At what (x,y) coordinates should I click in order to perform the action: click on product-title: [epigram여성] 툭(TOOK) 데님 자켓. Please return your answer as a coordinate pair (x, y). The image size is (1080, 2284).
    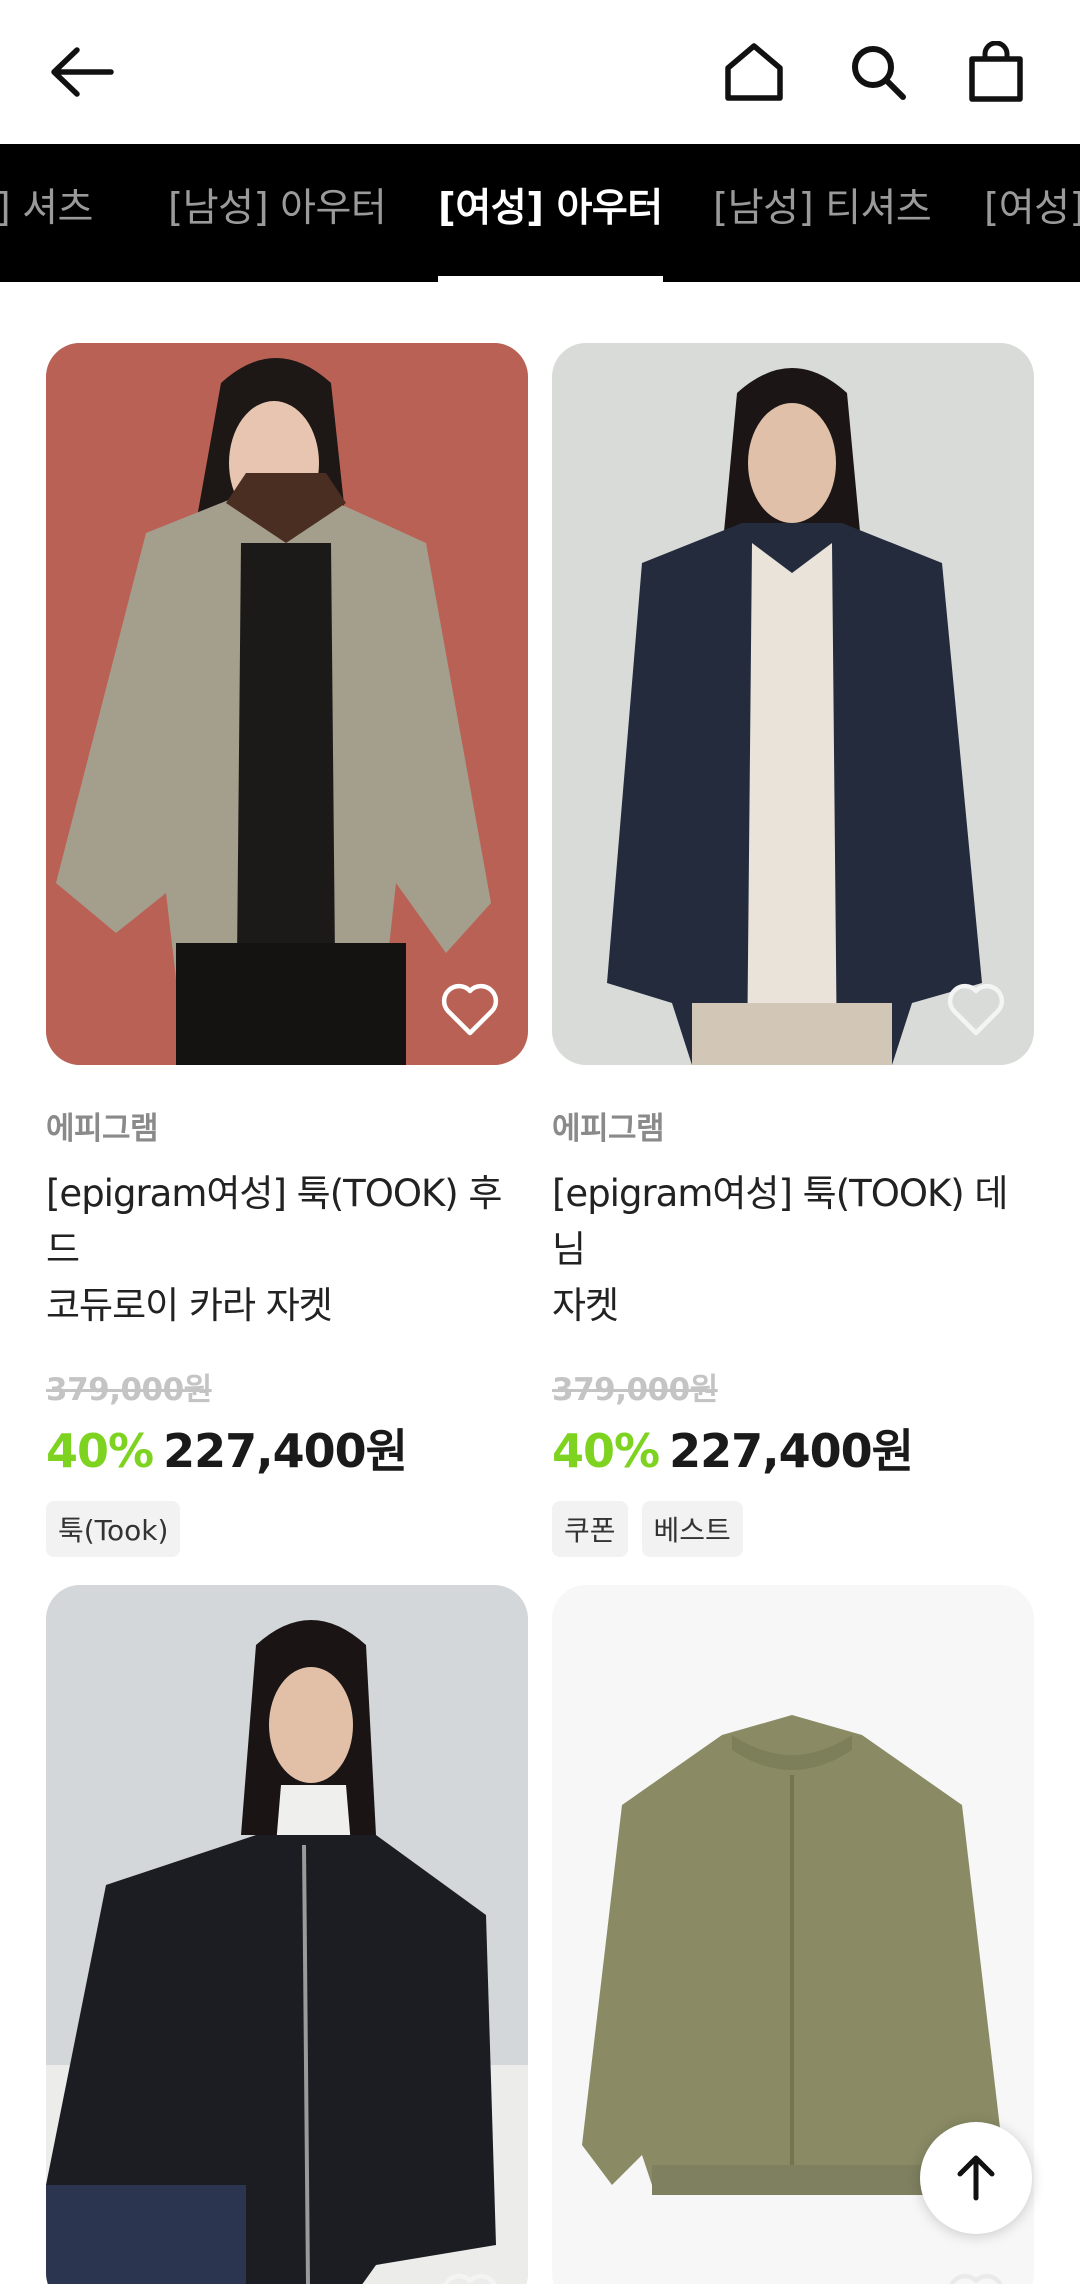
    Looking at the image, I should click on (793, 1250).